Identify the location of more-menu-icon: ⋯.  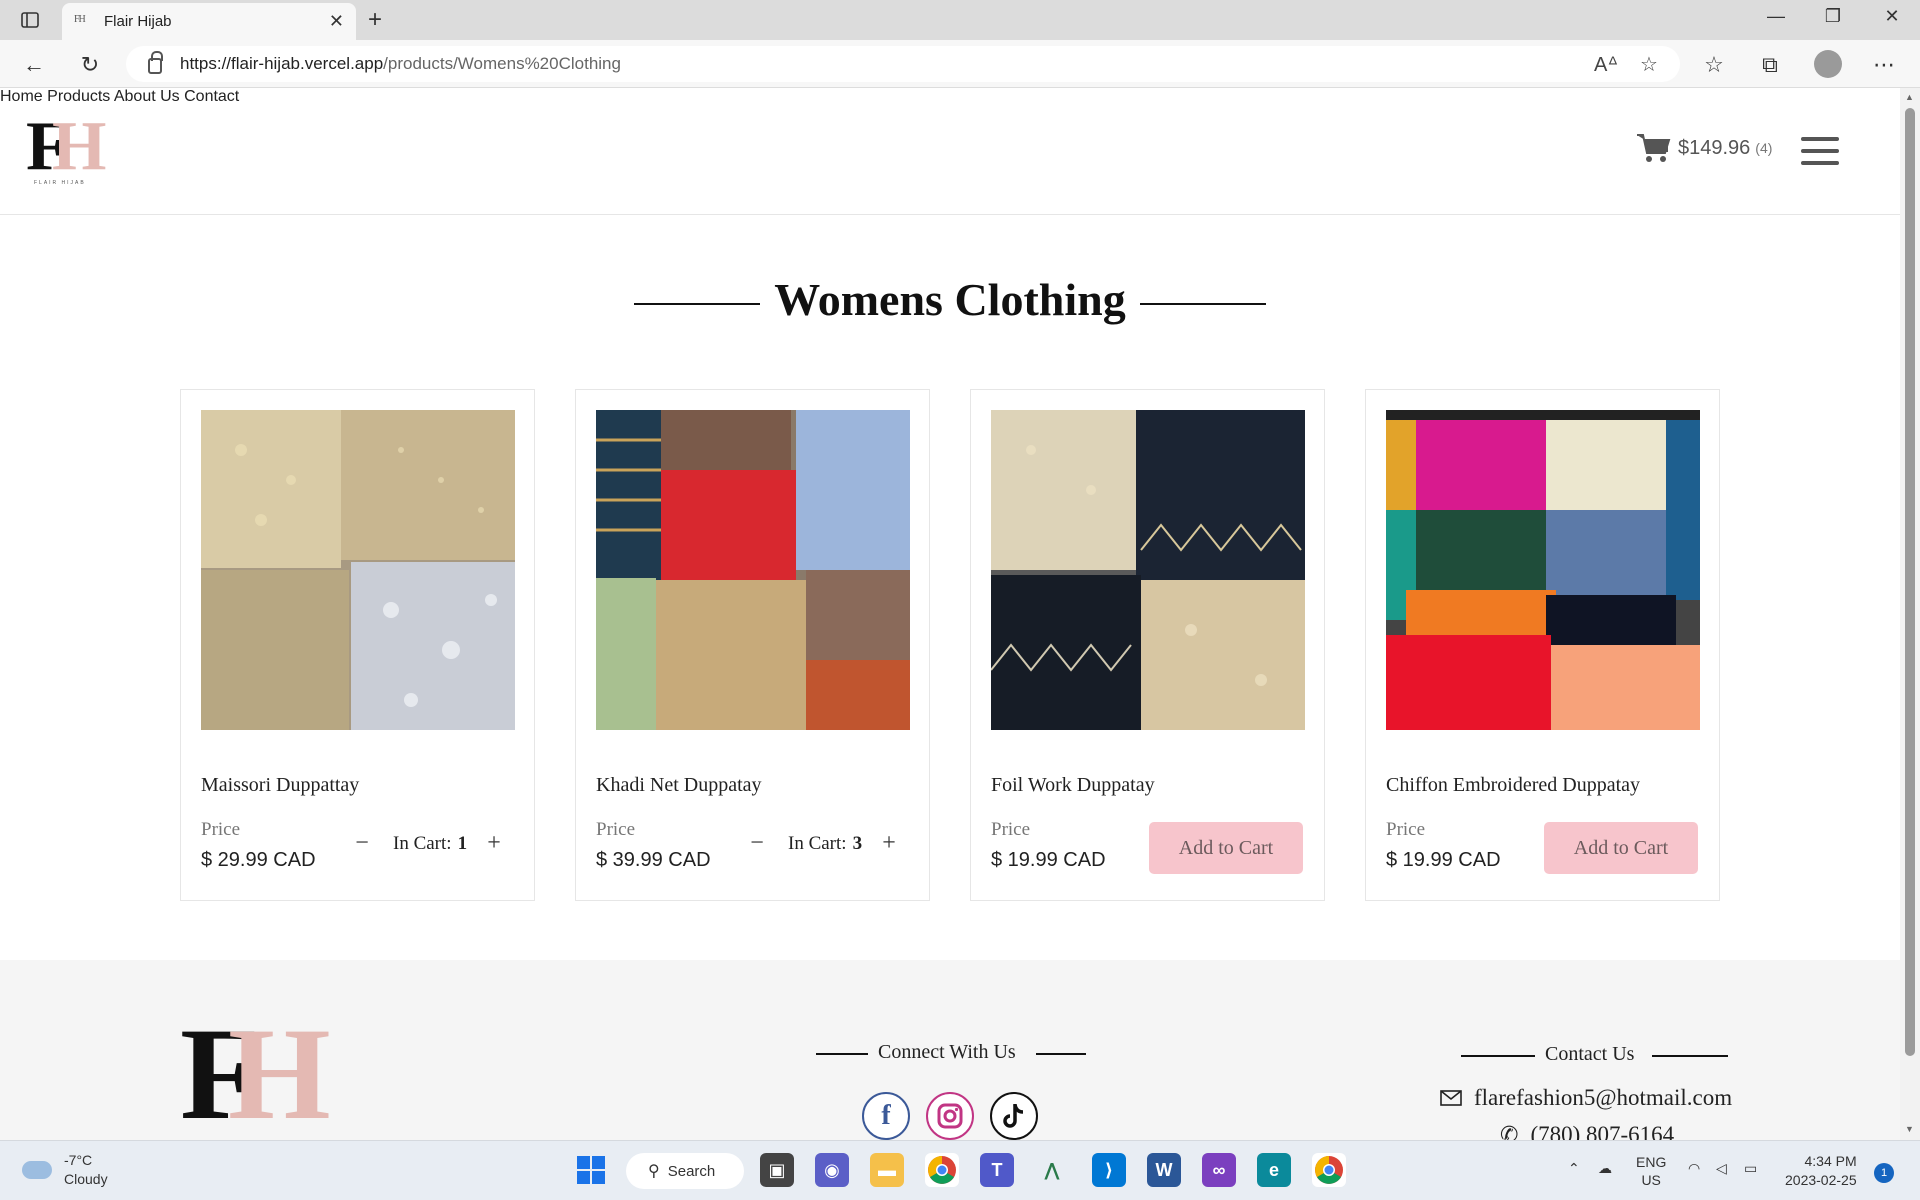
(1884, 65).